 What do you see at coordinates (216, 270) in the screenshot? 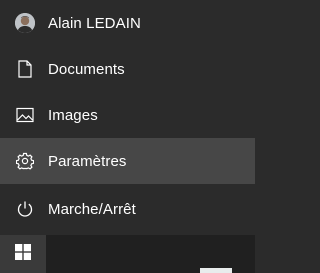
I see `taskbar-app-indicator` at bounding box center [216, 270].